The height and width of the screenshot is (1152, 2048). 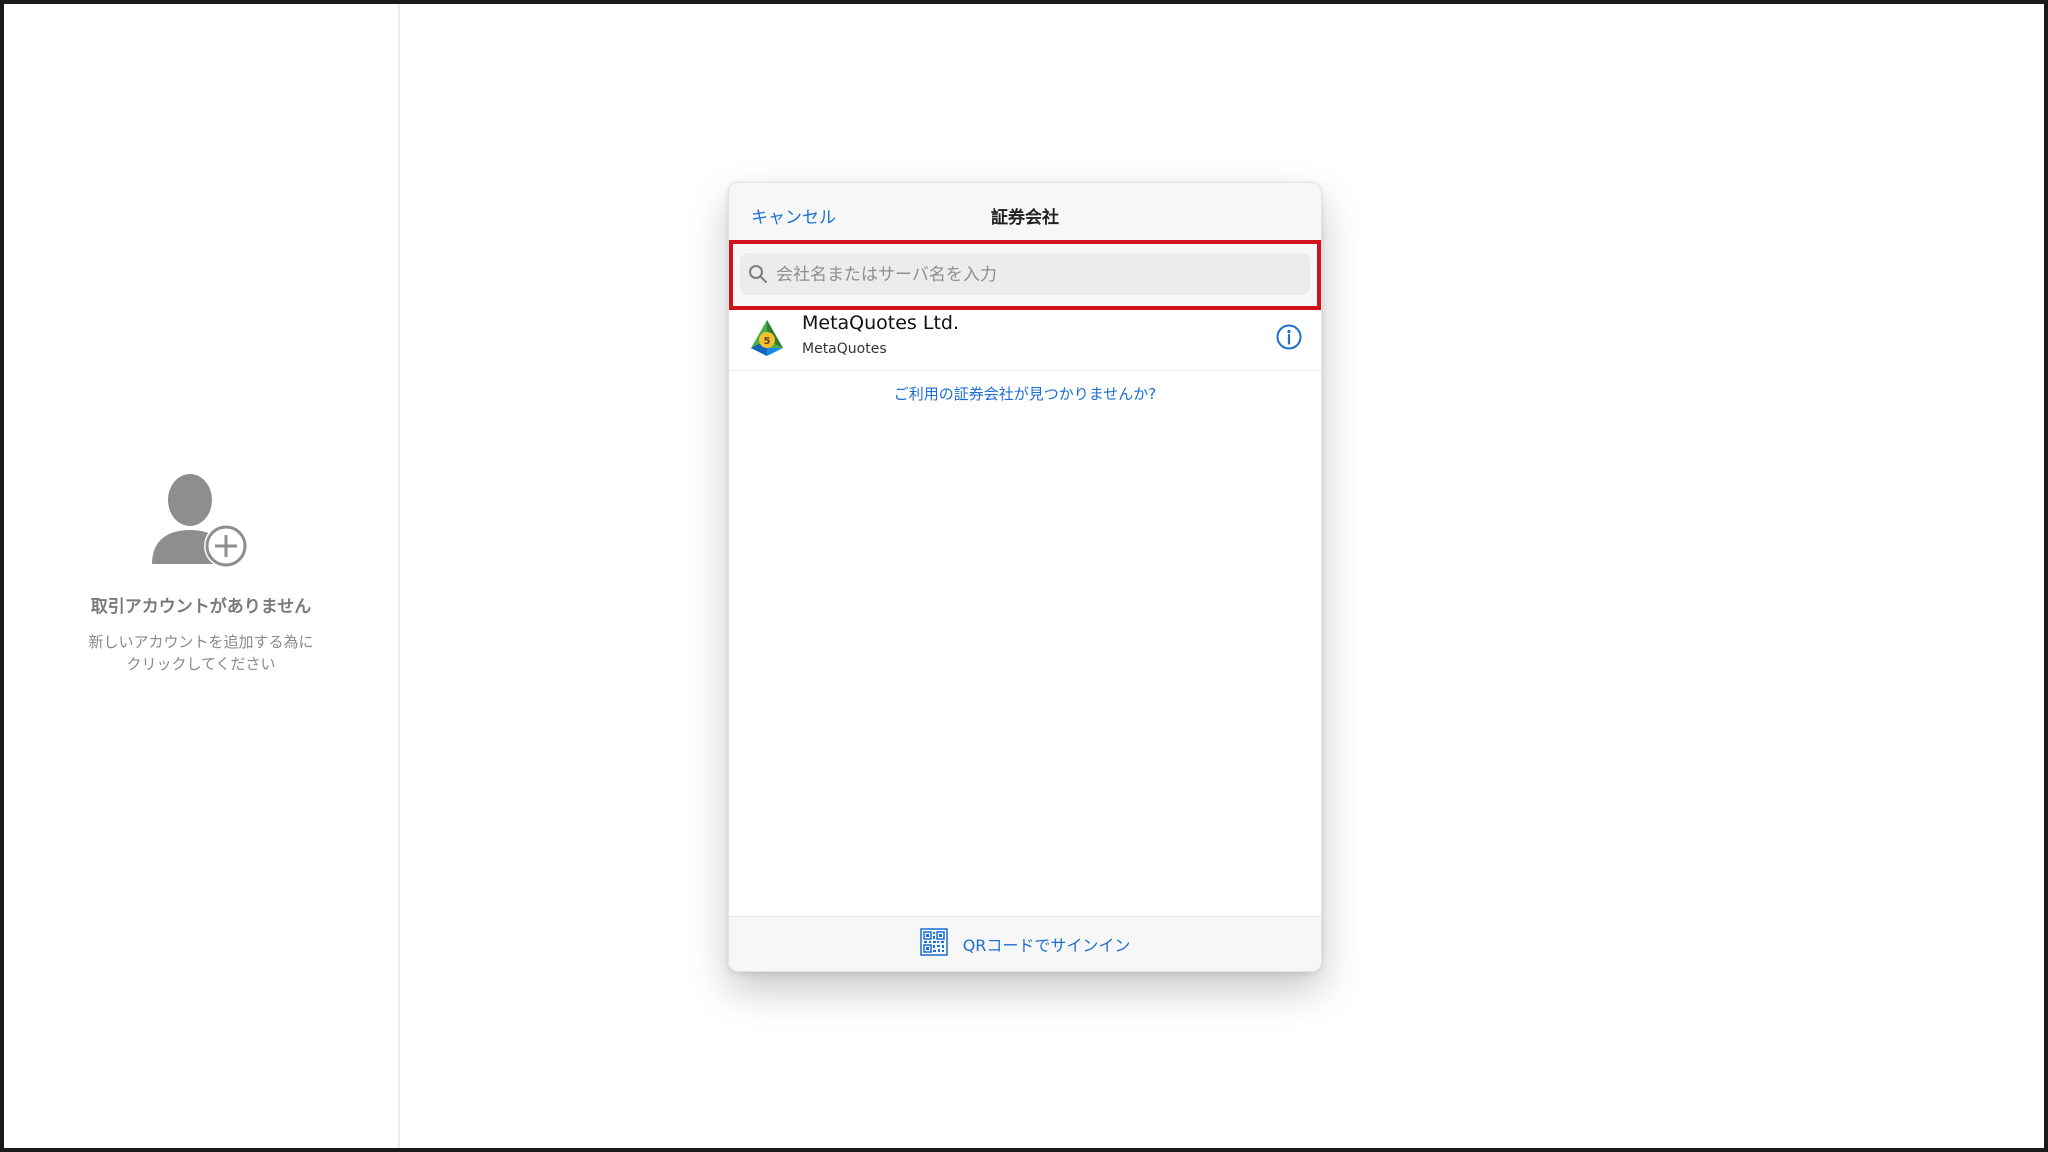 I want to click on broker-not-found-link: ご利用の証券会社が見つかりませんか?, so click(x=1025, y=393).